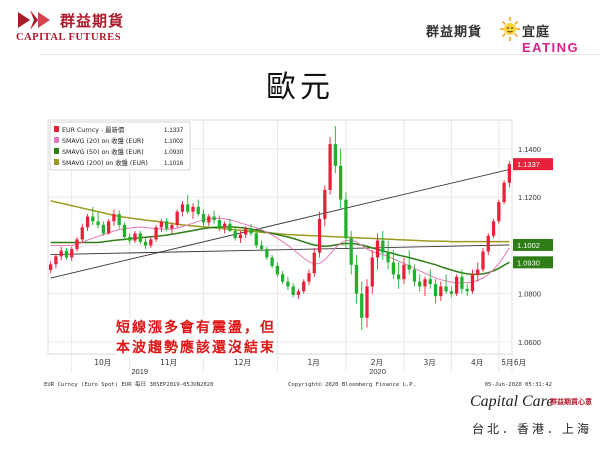 Image resolution: width=600 pixels, height=452 pixels. I want to click on x-month-label: 3月, so click(429, 362).